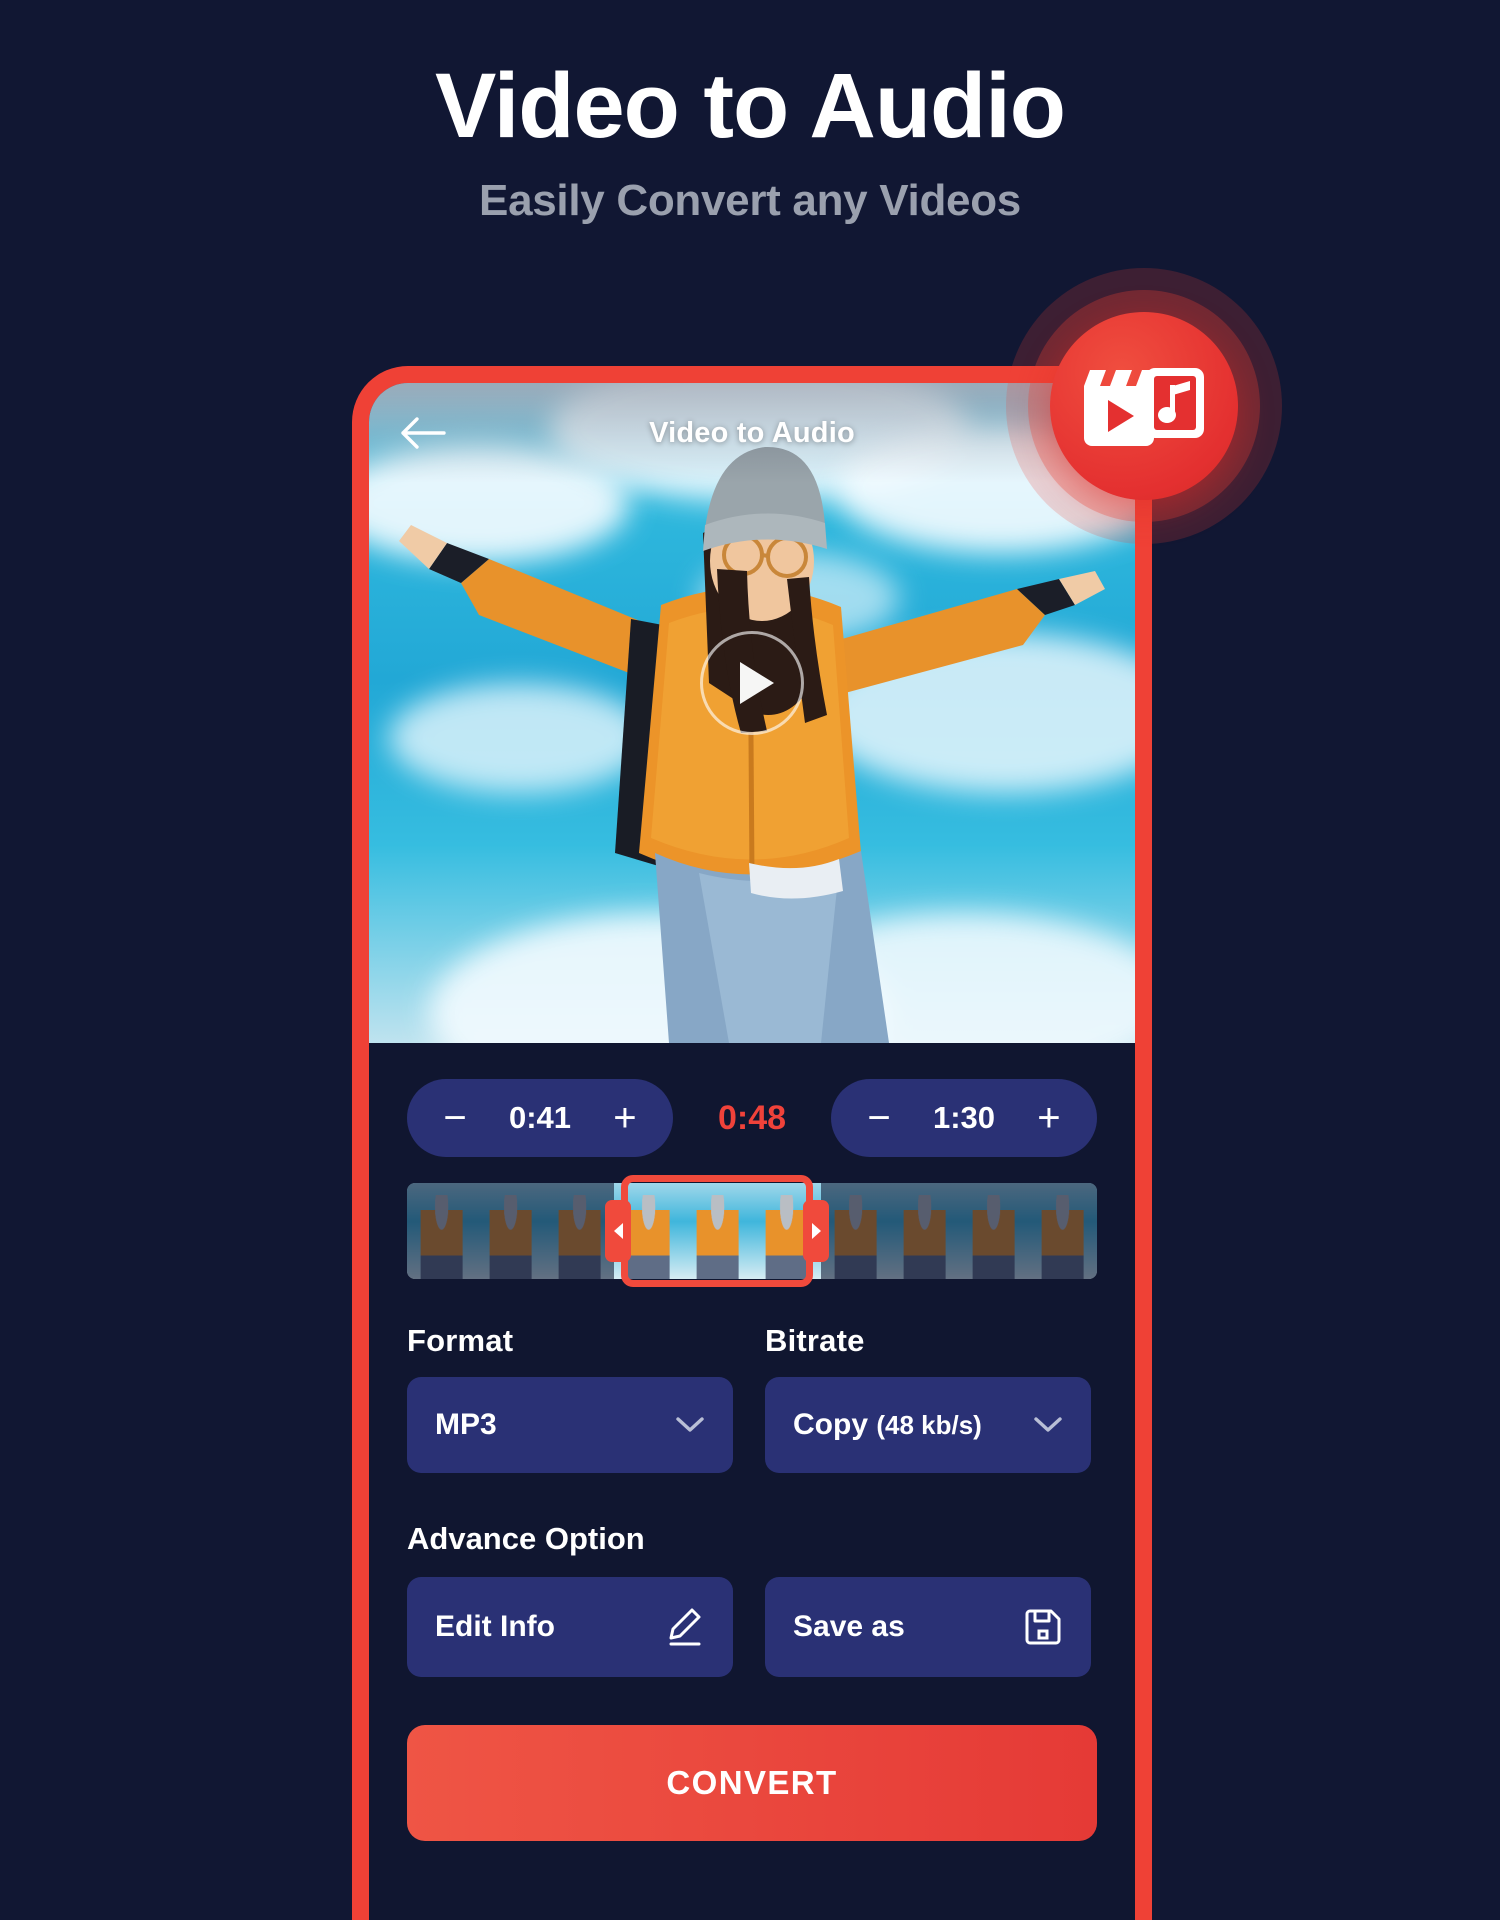  Describe the element at coordinates (570, 1425) in the screenshot. I see `format-select: MP3` at that location.